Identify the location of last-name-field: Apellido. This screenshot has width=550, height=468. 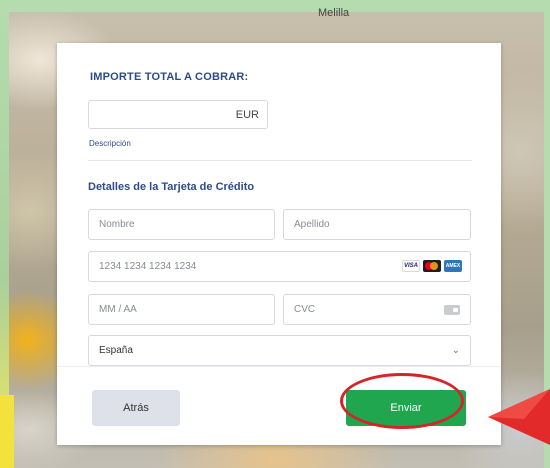
(377, 224).